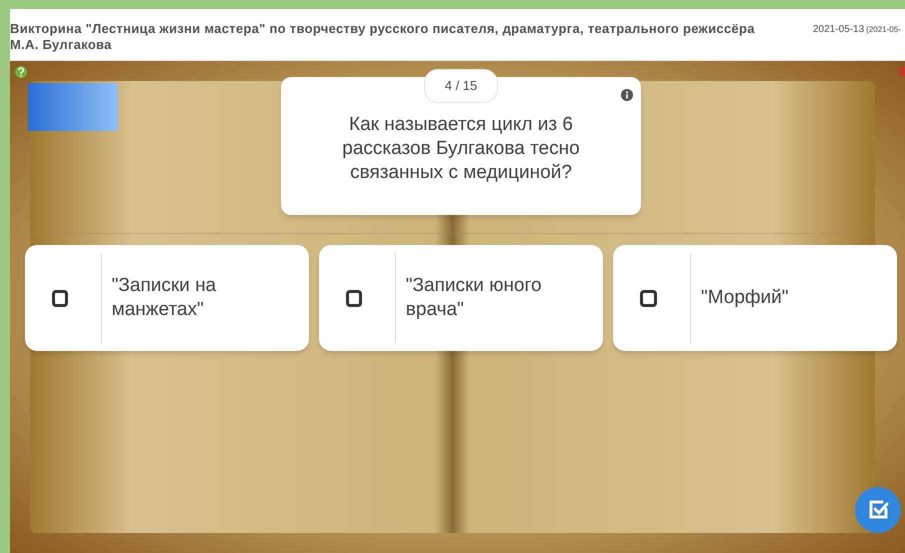  What do you see at coordinates (382, 37) in the screenshot?
I see `quiz-title: Викторина "Лестница жизни мастера" по творчеству русского писателя, драматурга, театрального режиссёра М.А. Булгакова` at bounding box center [382, 37].